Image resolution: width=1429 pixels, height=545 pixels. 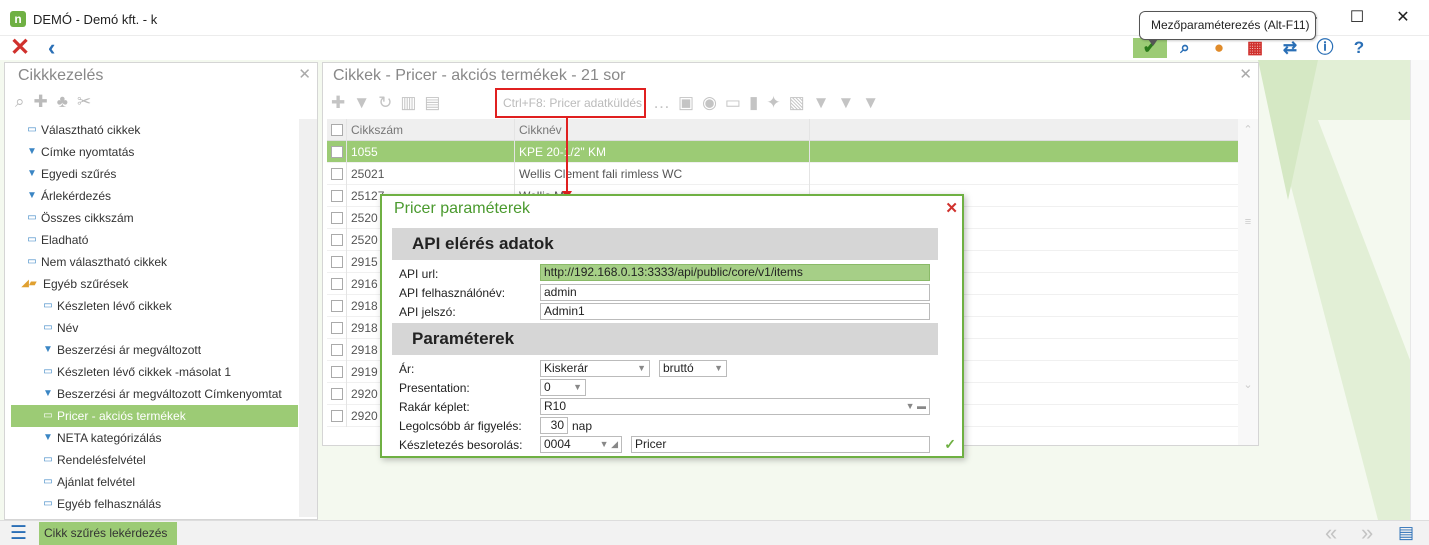 What do you see at coordinates (154, 262) in the screenshot?
I see `tree-item: ▭ Nem választható cikkek` at bounding box center [154, 262].